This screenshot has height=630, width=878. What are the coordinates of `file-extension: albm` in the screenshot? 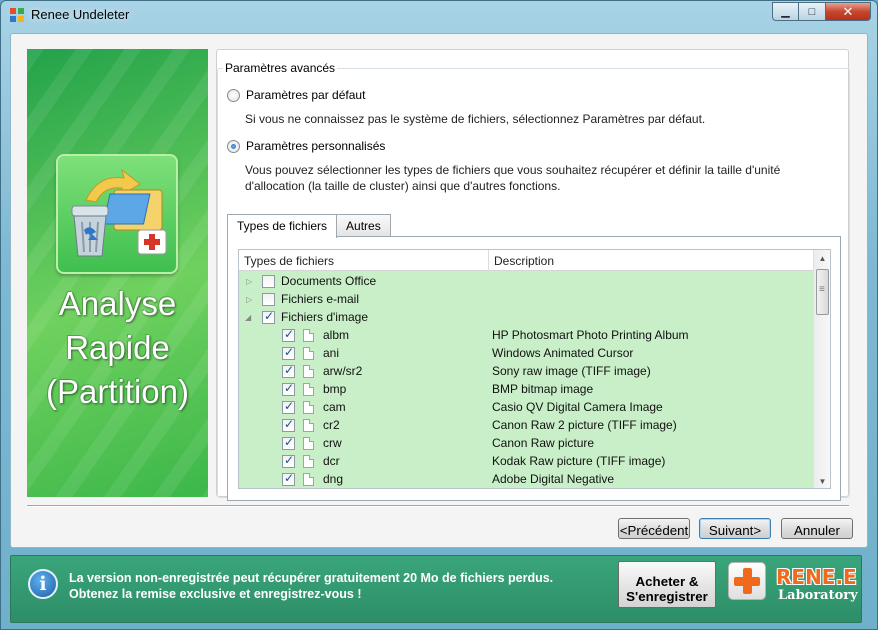 It's located at (336, 335).